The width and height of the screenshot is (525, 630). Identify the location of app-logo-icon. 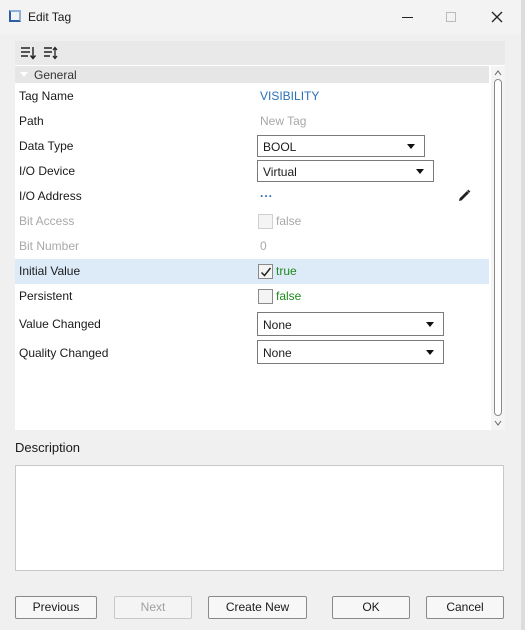
(15, 16).